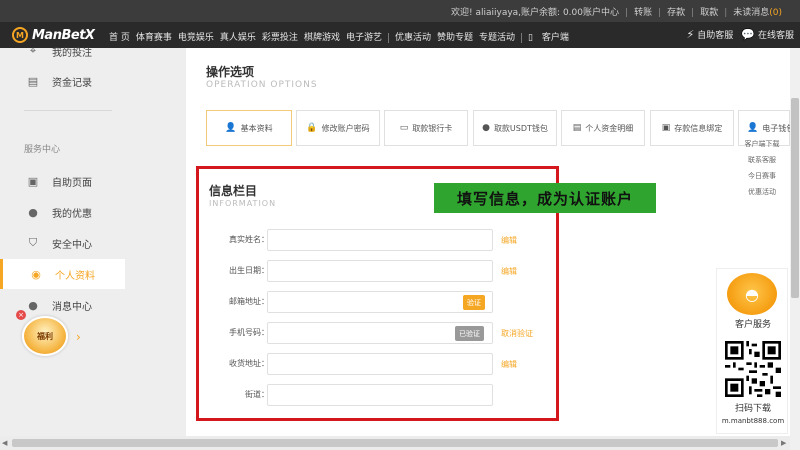 Image resolution: width=800 pixels, height=450 pixels. Describe the element at coordinates (520, 128) in the screenshot. I see `tab-label: 取款USDT钱包` at that location.